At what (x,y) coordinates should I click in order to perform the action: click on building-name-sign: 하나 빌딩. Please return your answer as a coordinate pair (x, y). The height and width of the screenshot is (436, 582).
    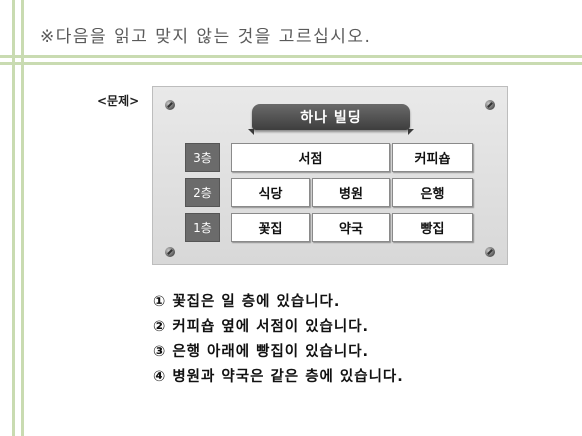
    Looking at the image, I should click on (331, 119).